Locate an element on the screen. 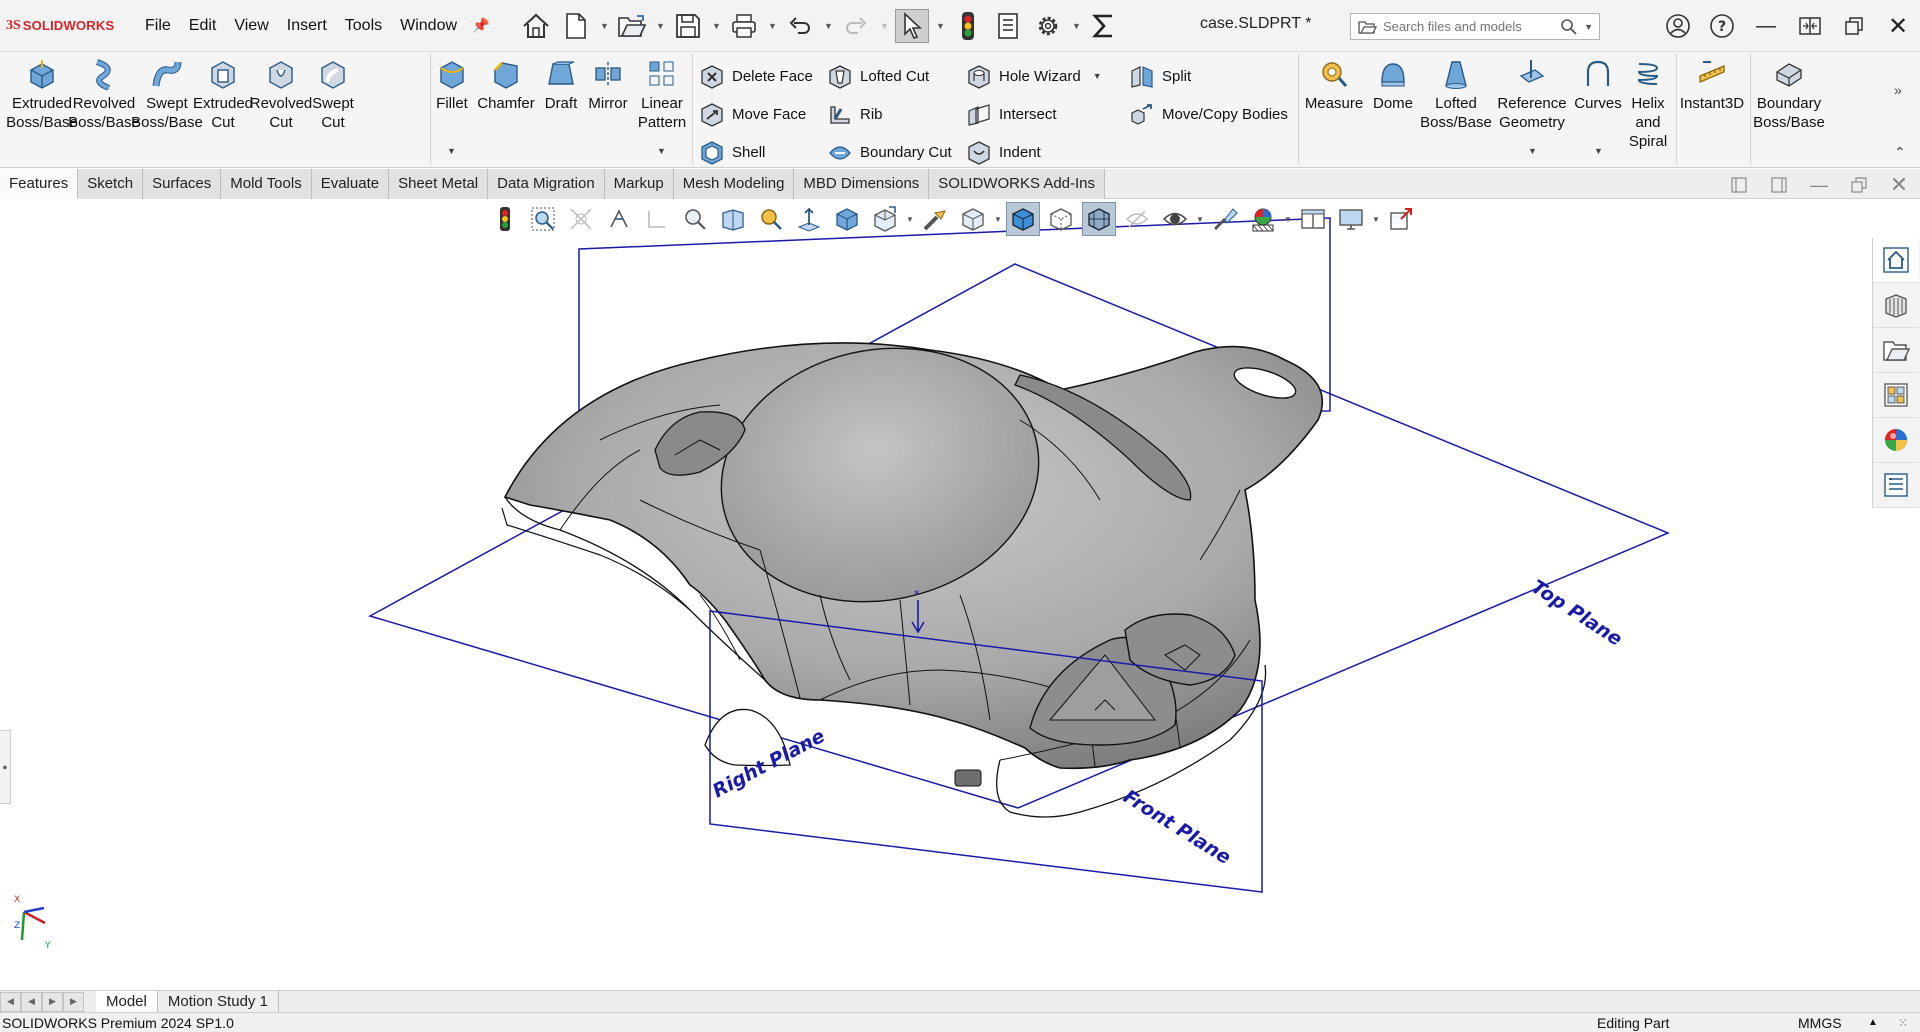 This screenshot has width=1920, height=1032. options-dropdown-icon: ▼ is located at coordinates (1076, 26).